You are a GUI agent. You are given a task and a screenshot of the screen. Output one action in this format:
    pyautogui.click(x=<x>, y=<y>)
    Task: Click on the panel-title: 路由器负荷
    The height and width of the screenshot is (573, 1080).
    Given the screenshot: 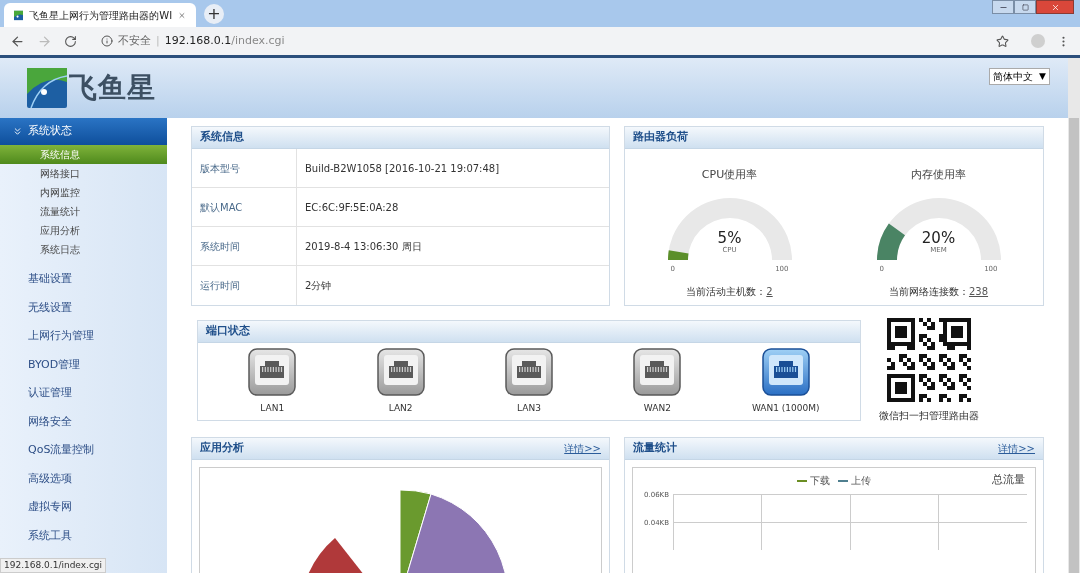 What is the action you would take?
    pyautogui.click(x=660, y=137)
    